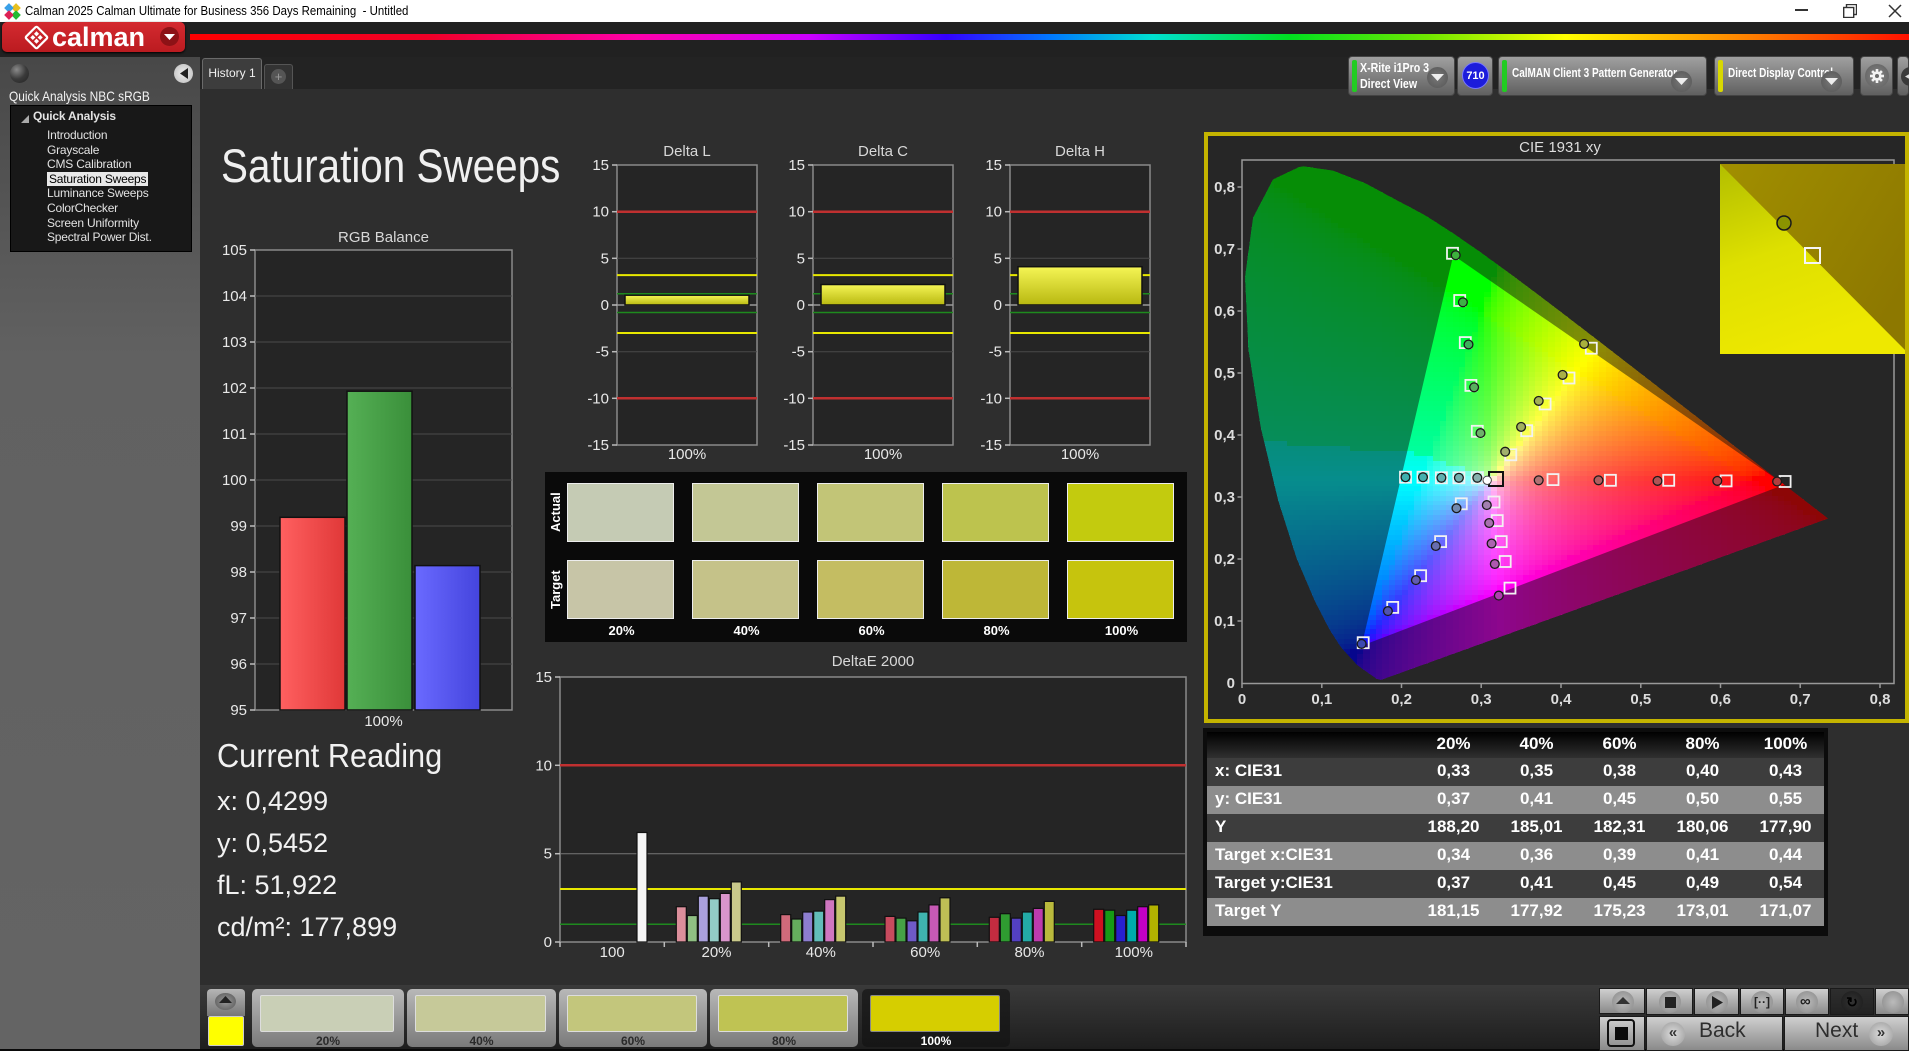 This screenshot has height=1051, width=1909. I want to click on svg-text: 104, so click(234, 296).